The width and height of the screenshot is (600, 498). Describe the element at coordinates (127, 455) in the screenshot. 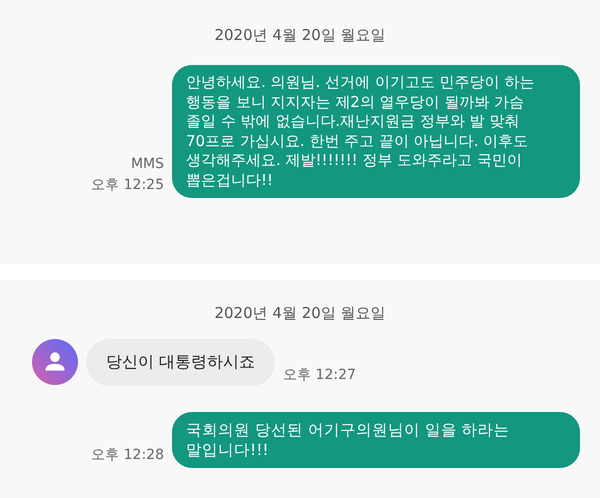

I see `message-time: 오후 12:28` at that location.